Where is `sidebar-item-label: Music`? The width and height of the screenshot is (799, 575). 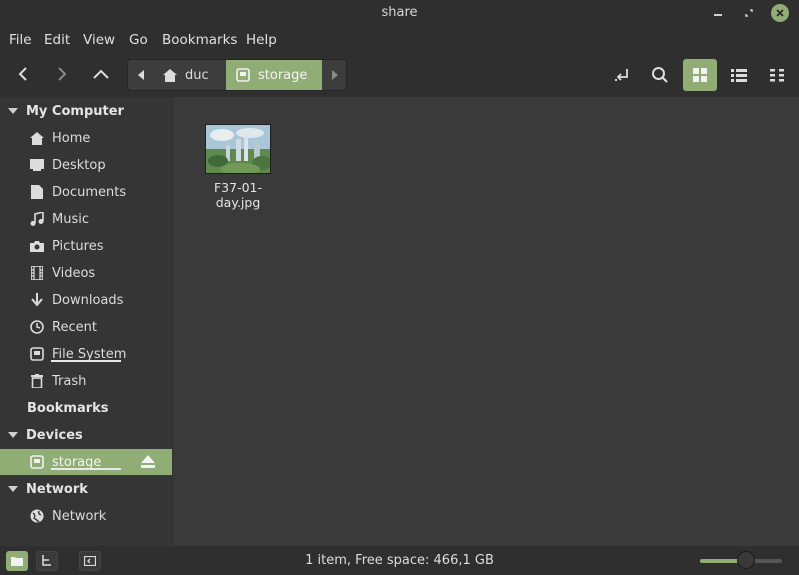
sidebar-item-label: Music is located at coordinates (70, 219).